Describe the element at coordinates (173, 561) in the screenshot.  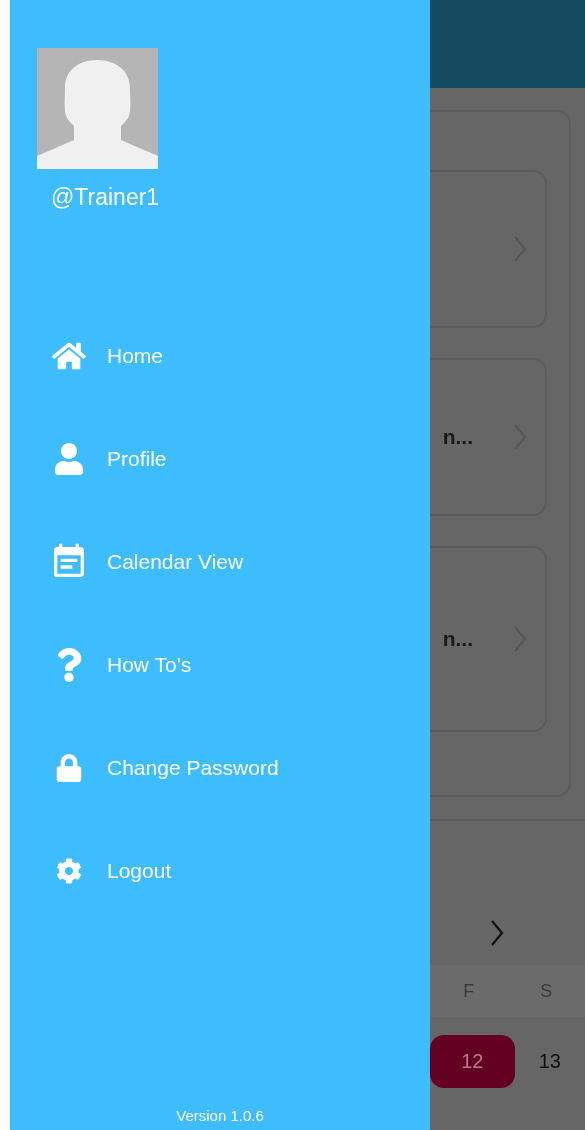
I see `menu-item: Calendar View` at that location.